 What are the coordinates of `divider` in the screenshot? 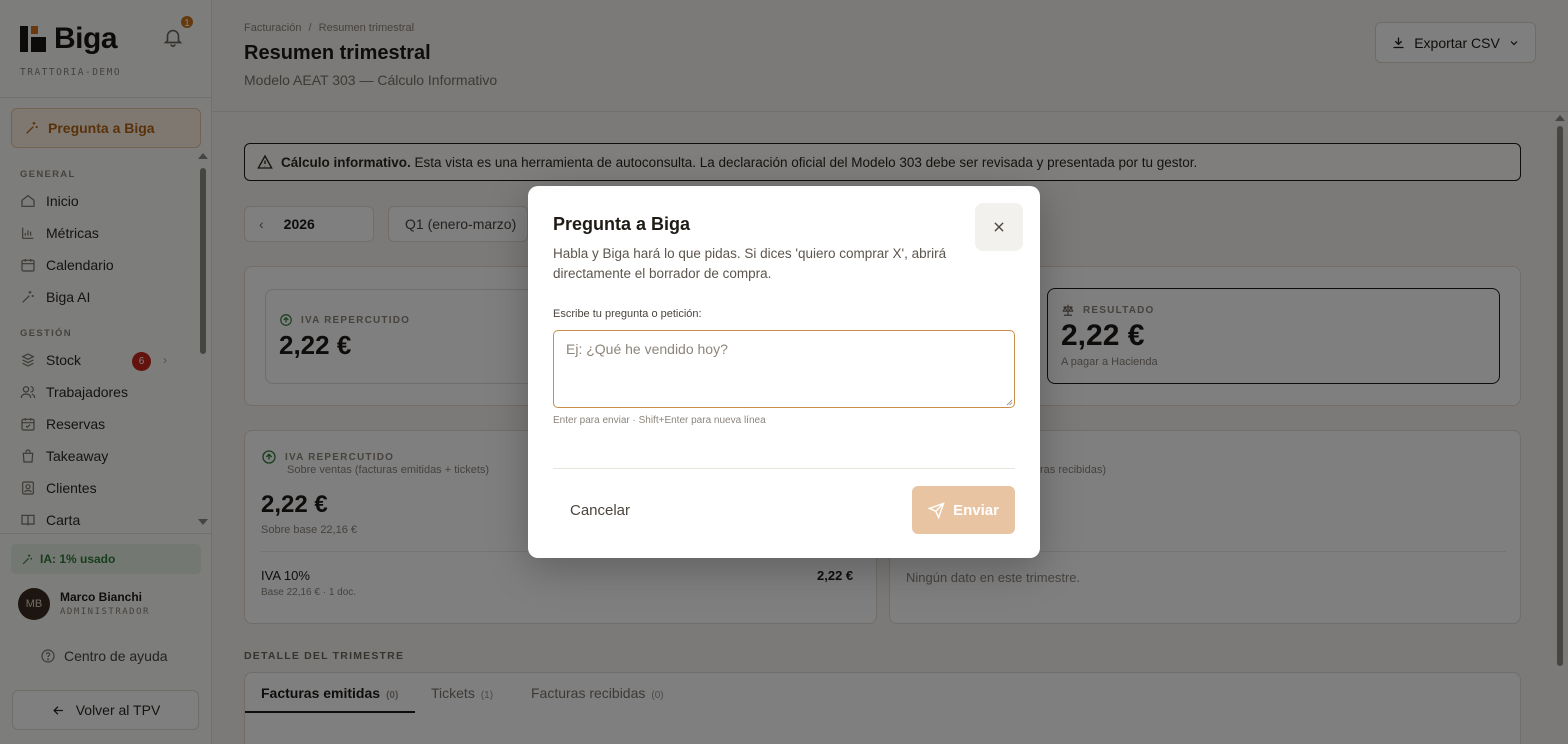 It's located at (784, 468).